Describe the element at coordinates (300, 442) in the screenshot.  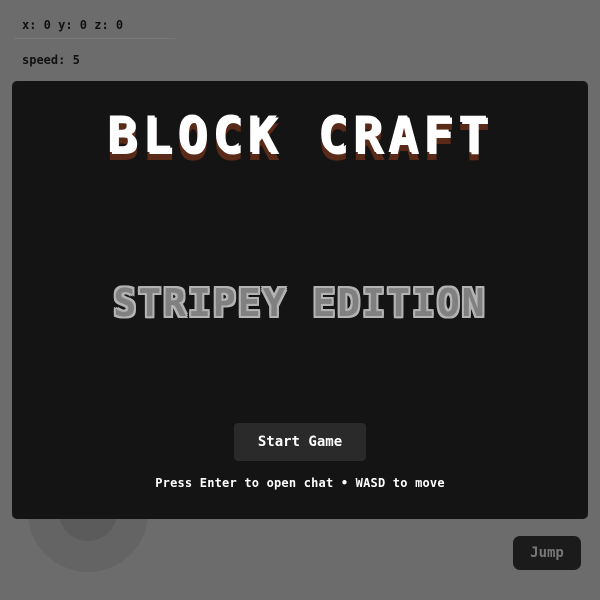
I see `start-game-button: Start Game` at that location.